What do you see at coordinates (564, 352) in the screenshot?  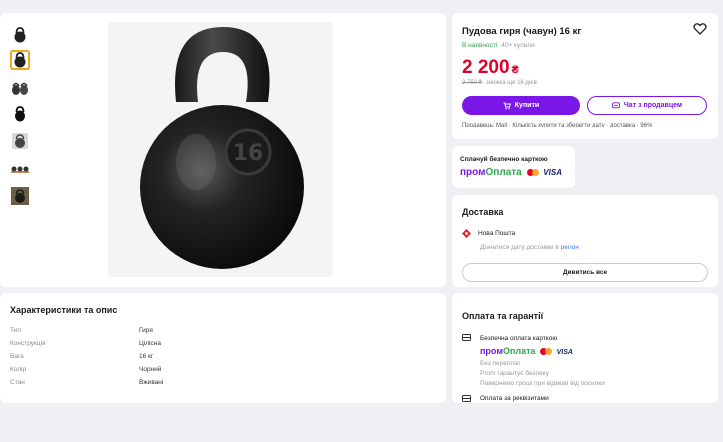 I see `visa-logo-2: VISA` at bounding box center [564, 352].